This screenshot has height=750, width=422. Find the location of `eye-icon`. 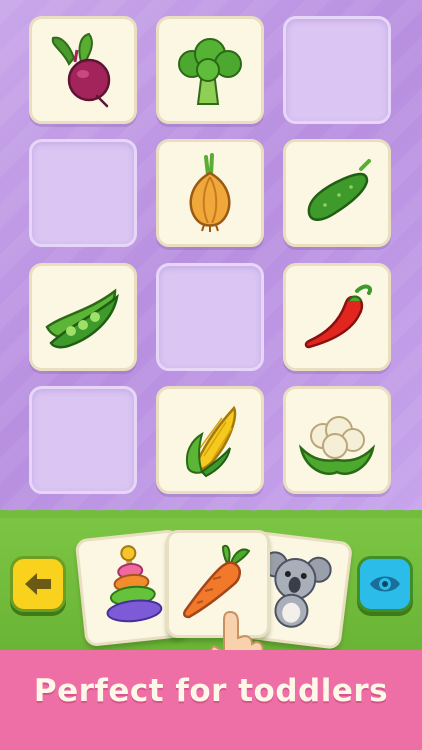

eye-icon is located at coordinates (385, 584).